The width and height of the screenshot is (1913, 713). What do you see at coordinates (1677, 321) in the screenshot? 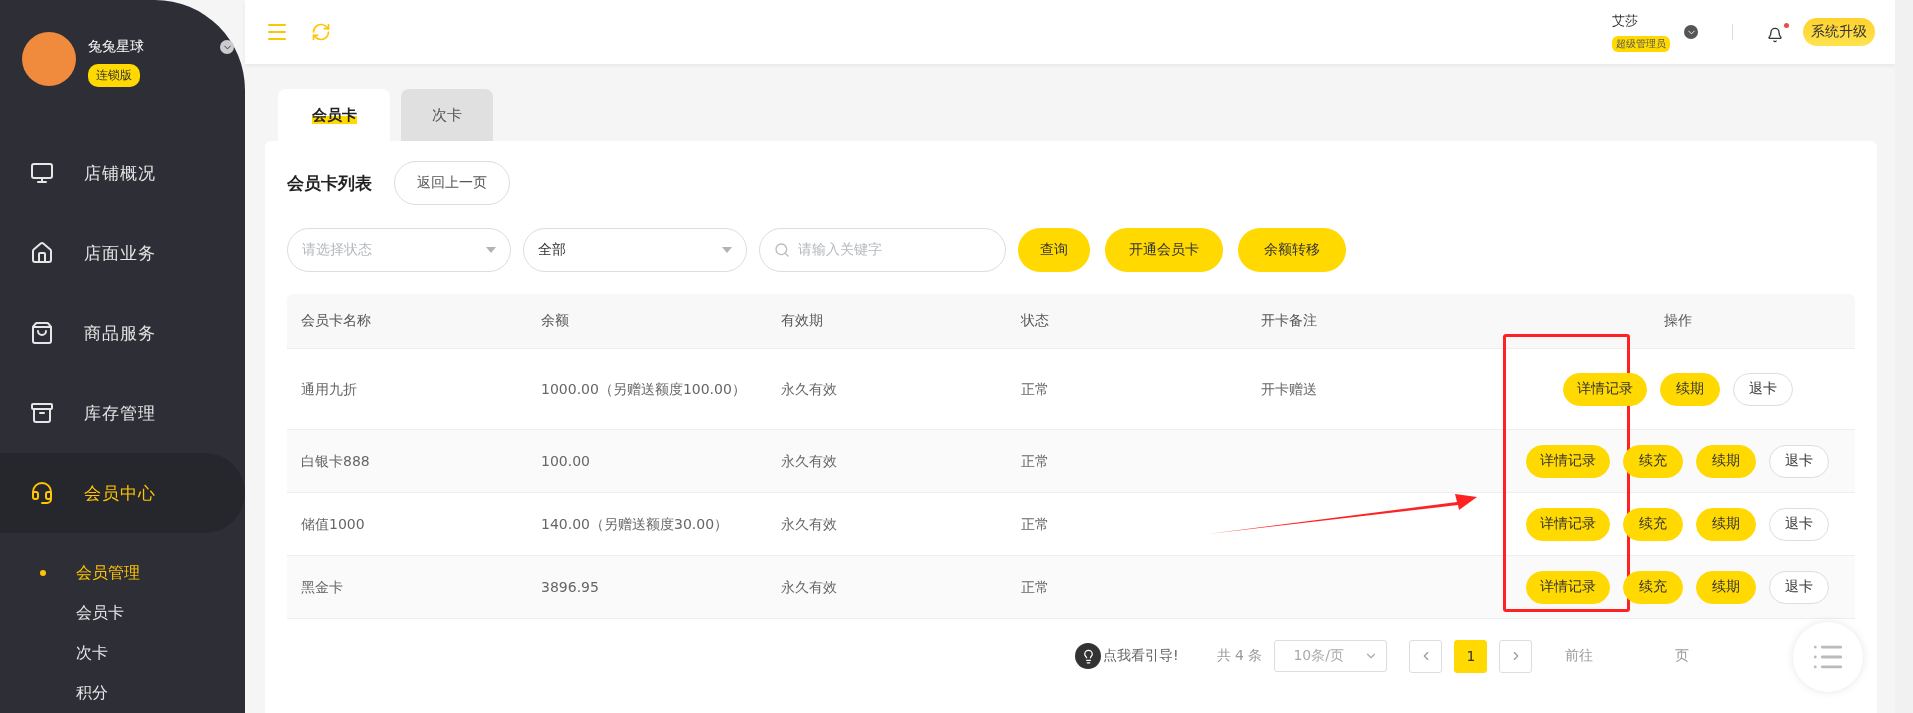
I see `column-header: 操作` at bounding box center [1677, 321].